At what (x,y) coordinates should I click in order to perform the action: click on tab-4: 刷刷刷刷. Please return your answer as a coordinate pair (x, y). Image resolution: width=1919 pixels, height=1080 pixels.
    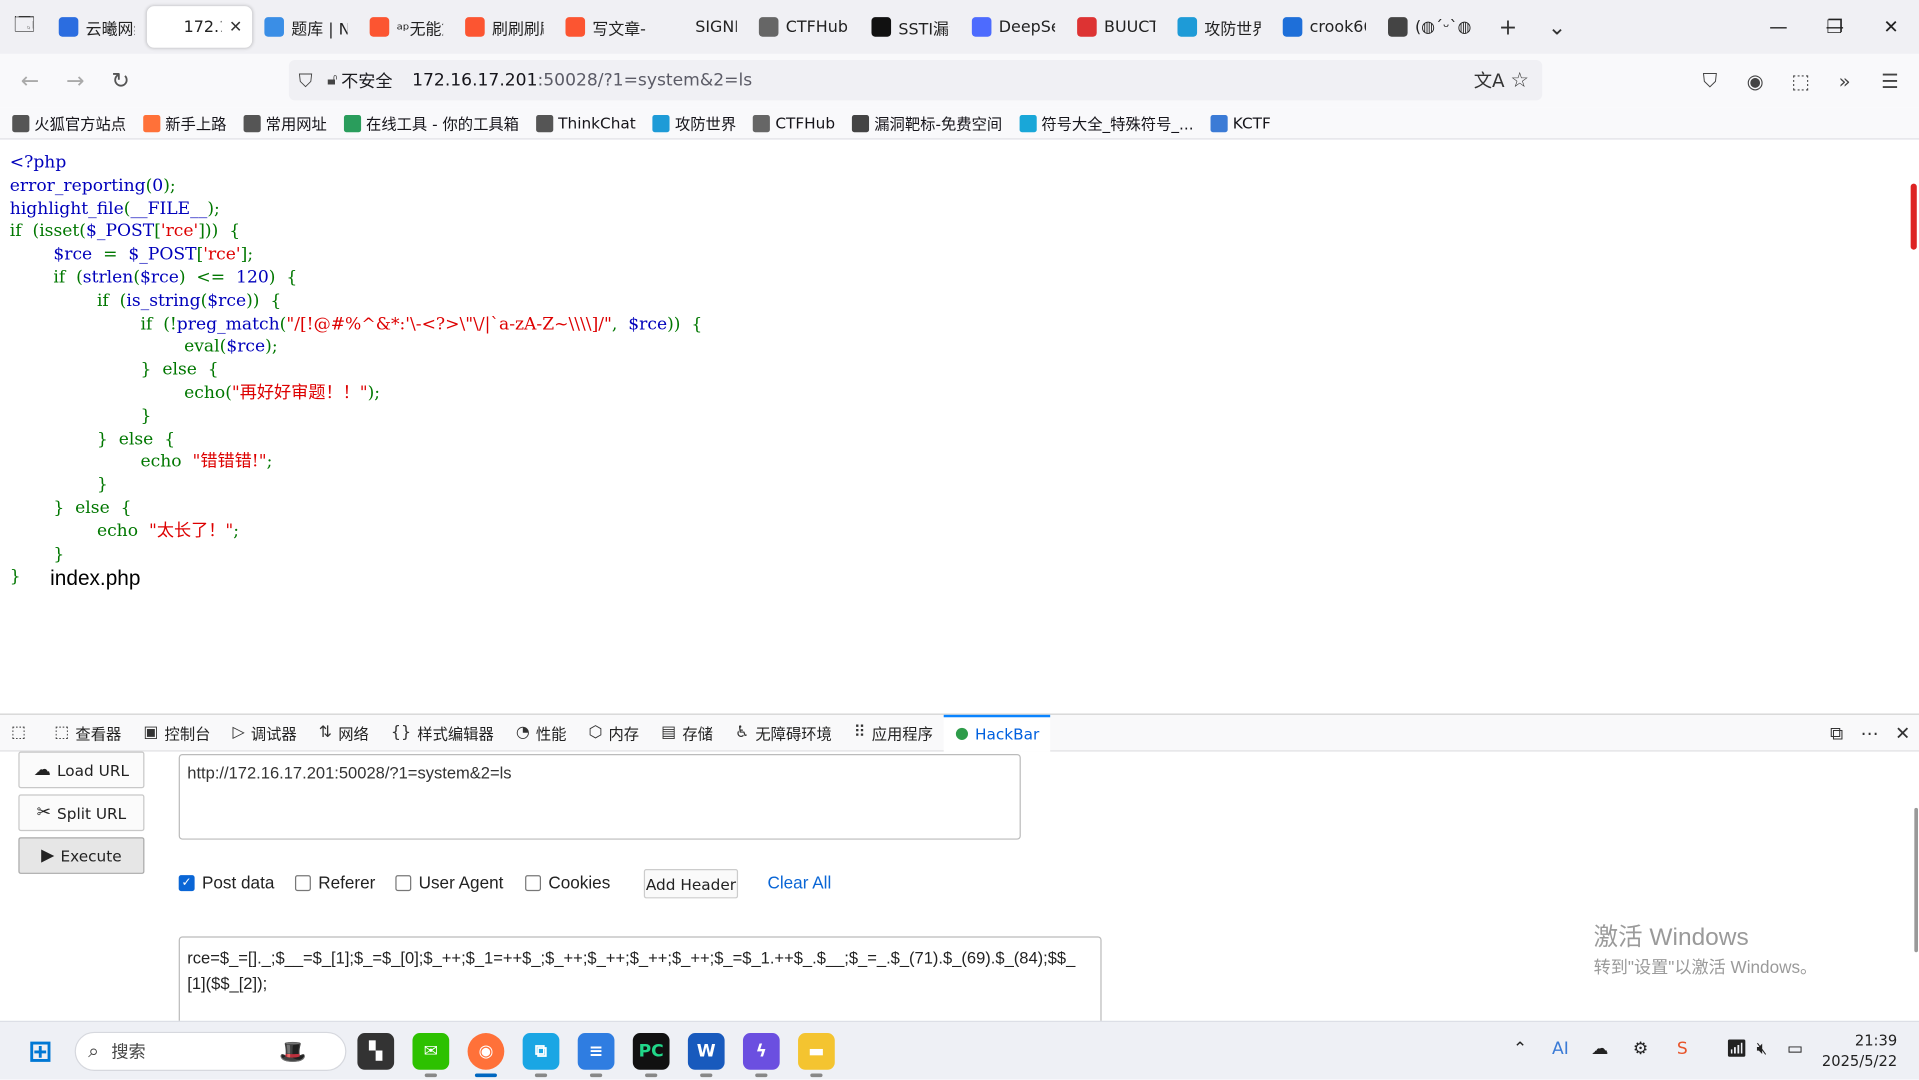
    Looking at the image, I should click on (504, 27).